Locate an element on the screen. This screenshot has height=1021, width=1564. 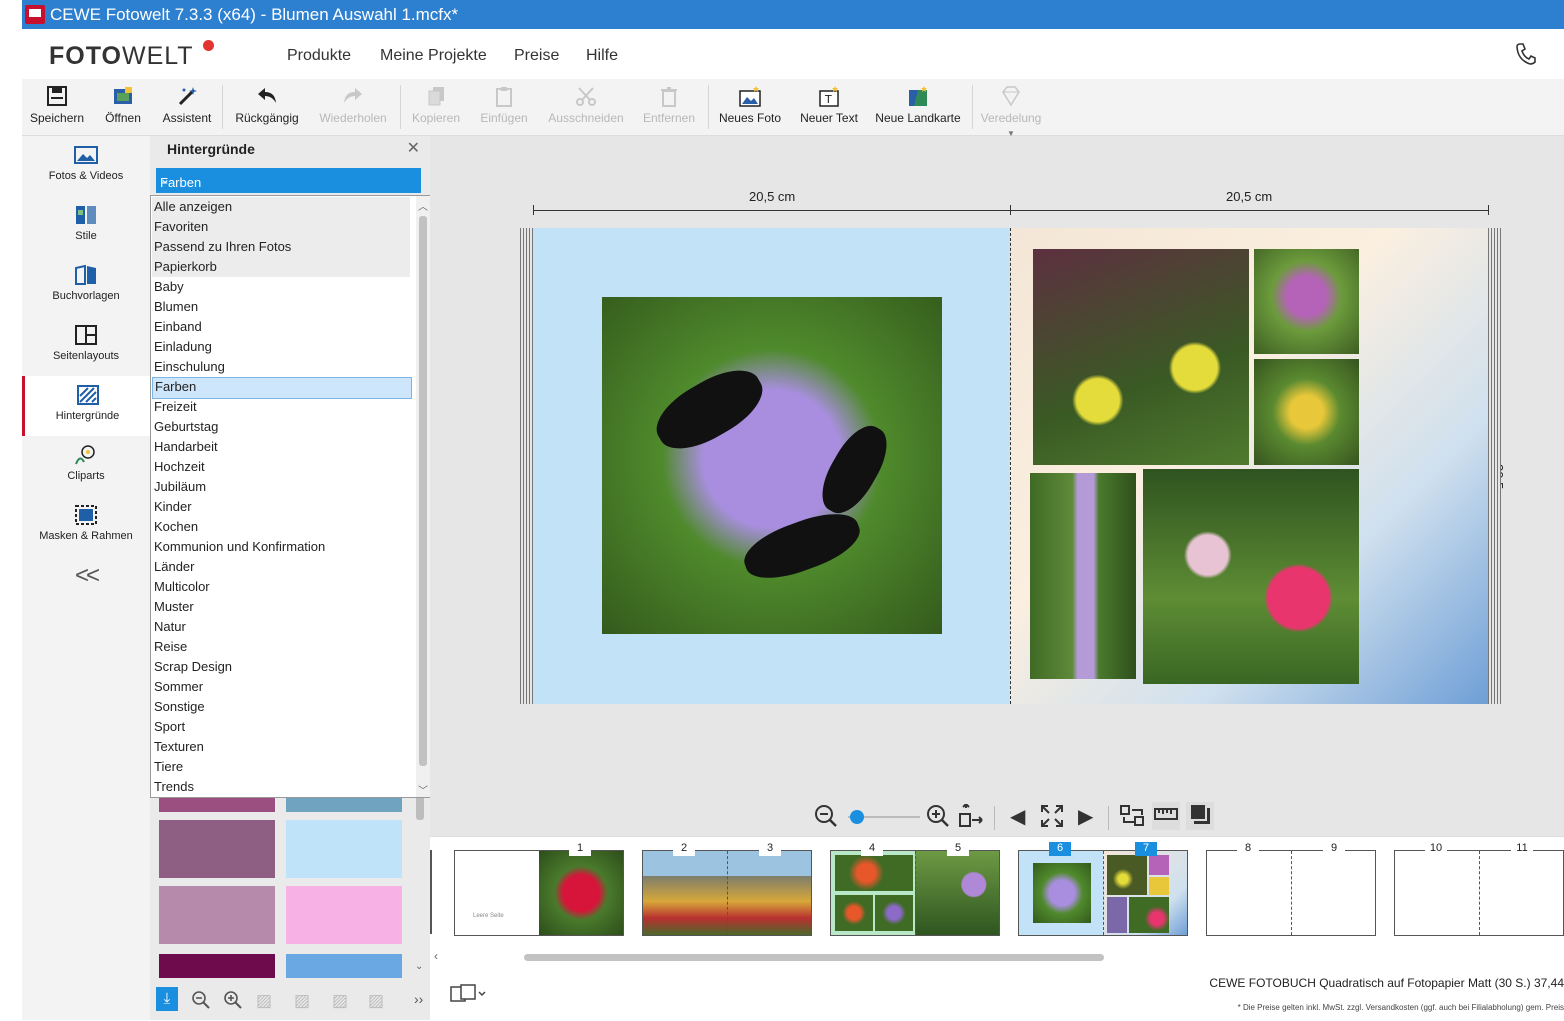
dropdown-option: Favoriten is located at coordinates (281, 227).